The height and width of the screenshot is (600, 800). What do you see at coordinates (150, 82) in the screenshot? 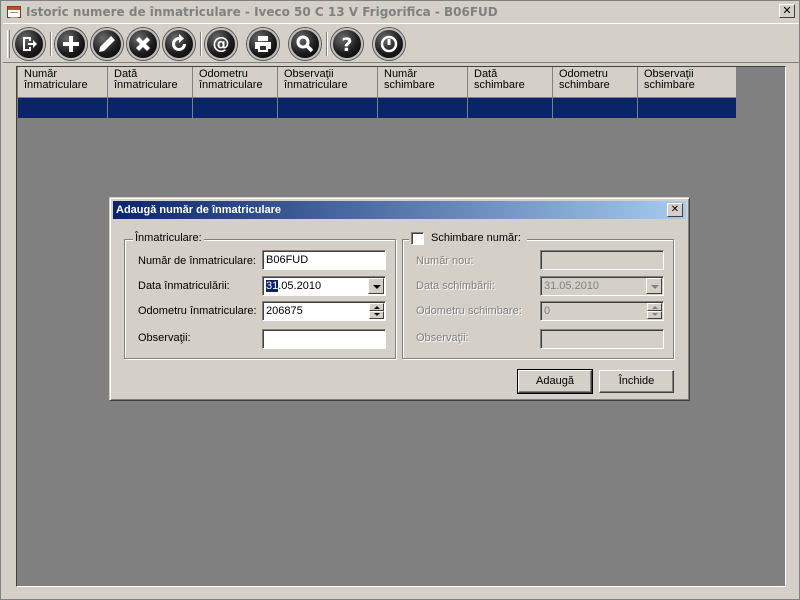
I see `column-header: Dată înmatriculare` at bounding box center [150, 82].